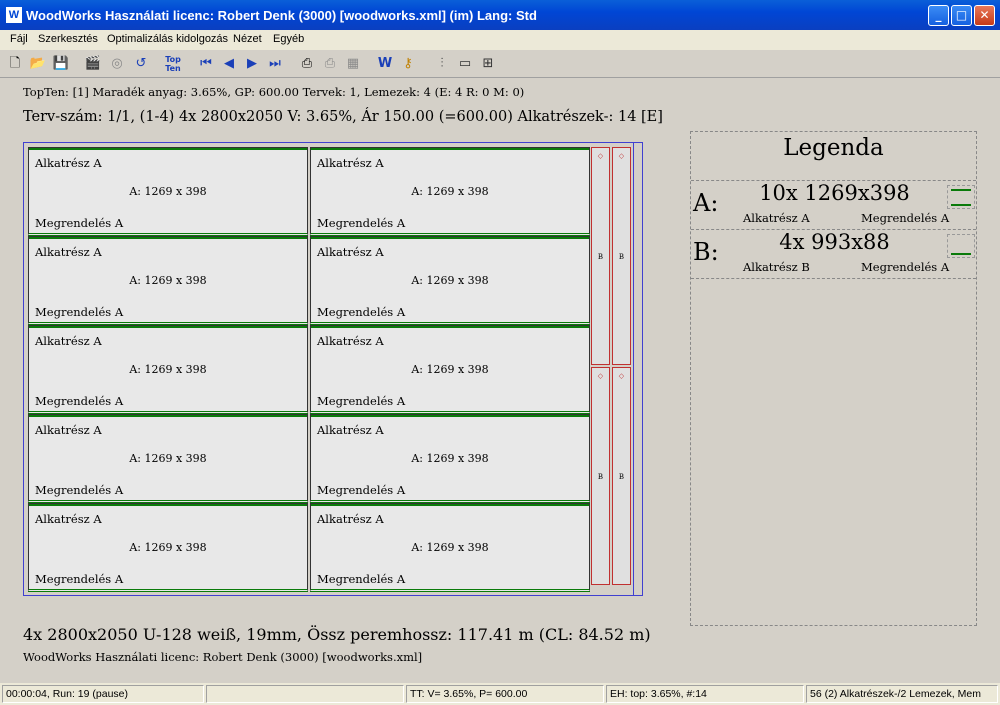  What do you see at coordinates (442, 64) in the screenshot?
I see `mixer-icon: ⫶` at bounding box center [442, 64].